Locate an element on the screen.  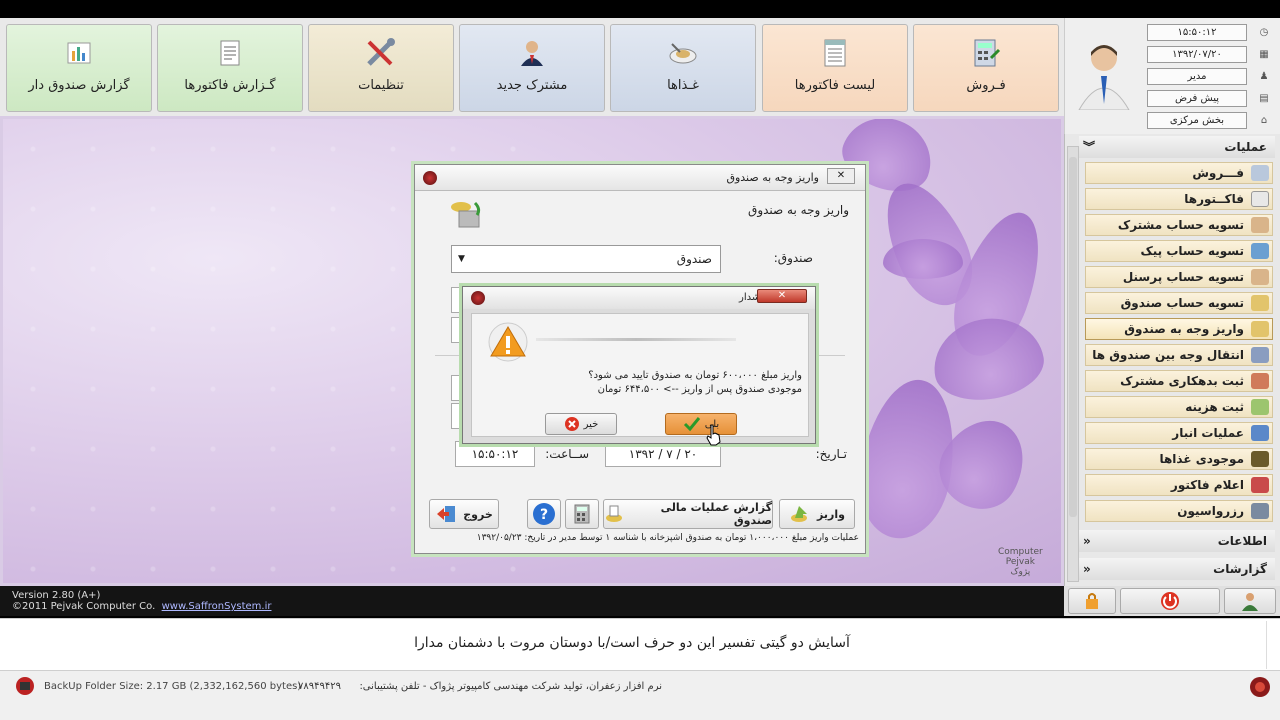
toolbar-button-label: گزارش صندوق دار is located at coordinates (79, 85).